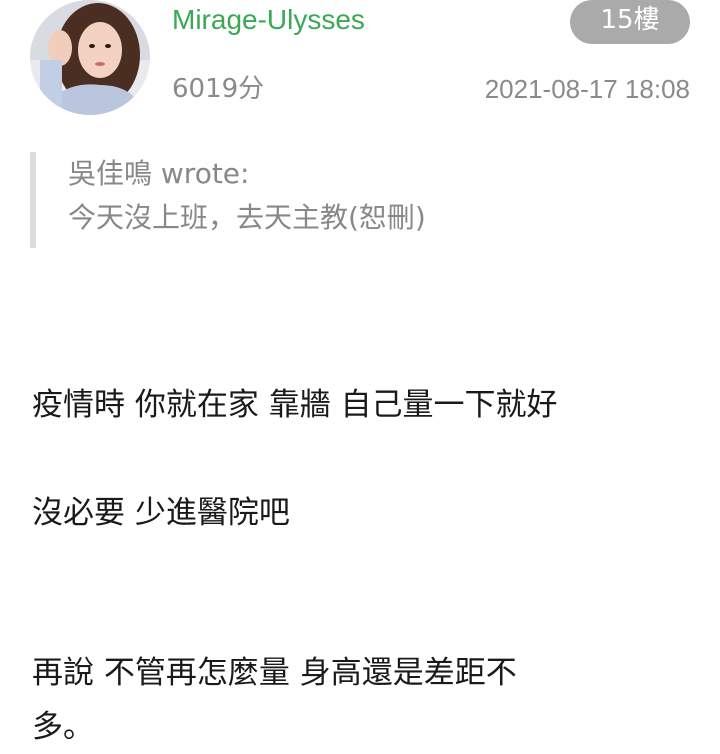 This screenshot has height=754, width=720. Describe the element at coordinates (274, 673) in the screenshot. I see `post-paragraph-line: 再說 不管再怎麼量 身高還是差距不` at that location.